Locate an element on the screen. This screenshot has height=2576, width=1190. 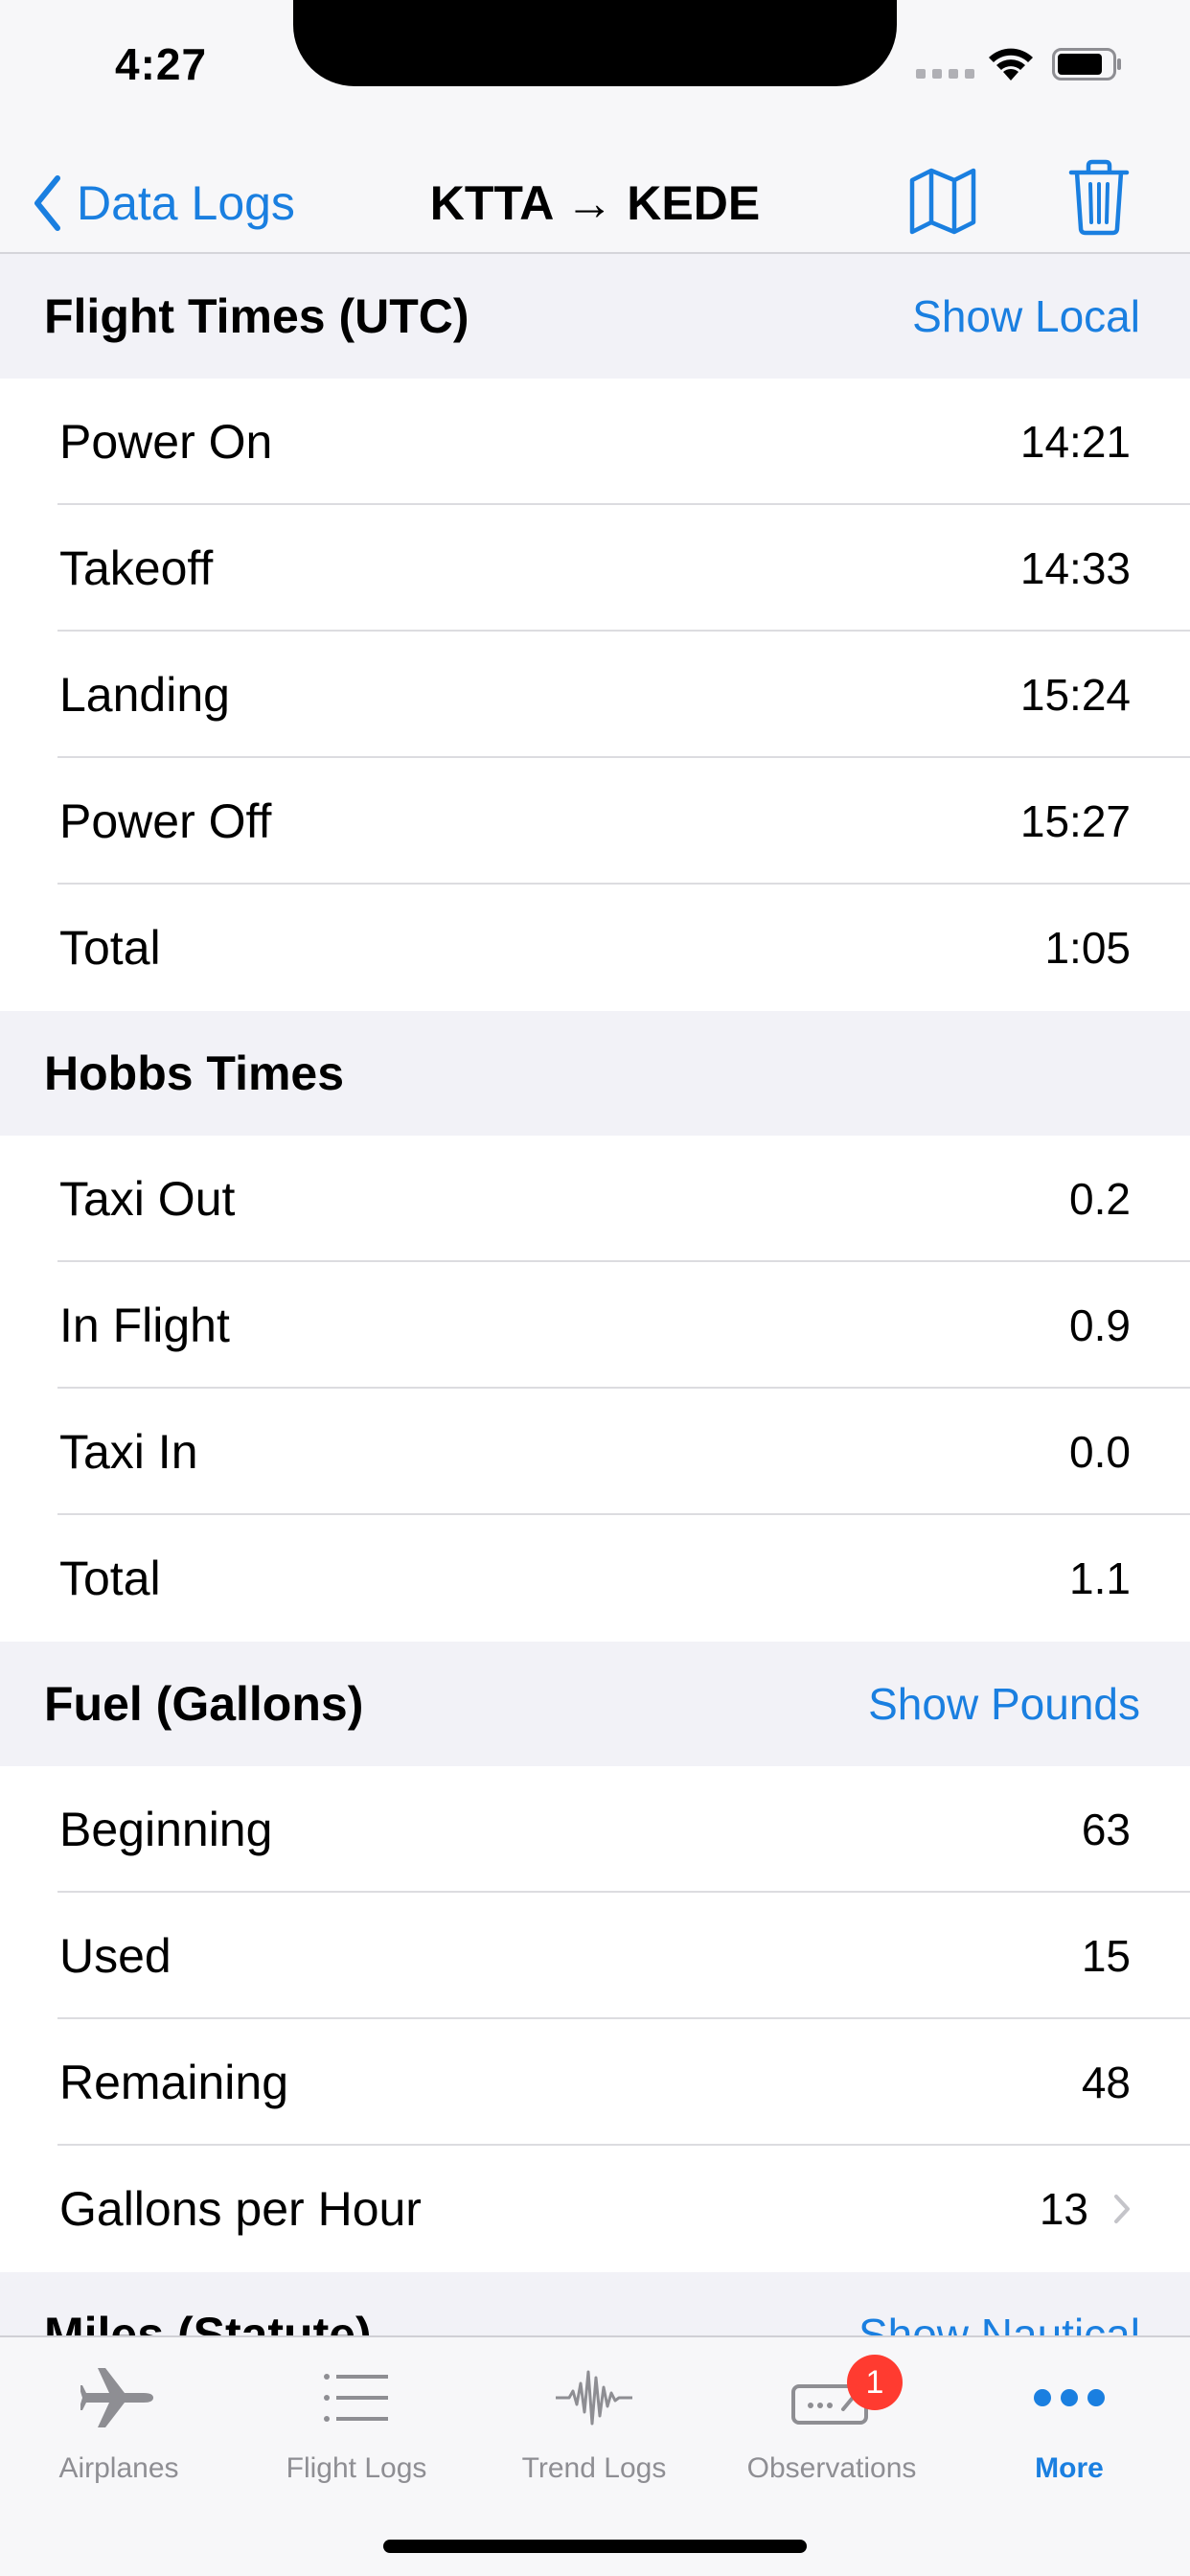
status-bar: 4:27 is located at coordinates (595, 76).